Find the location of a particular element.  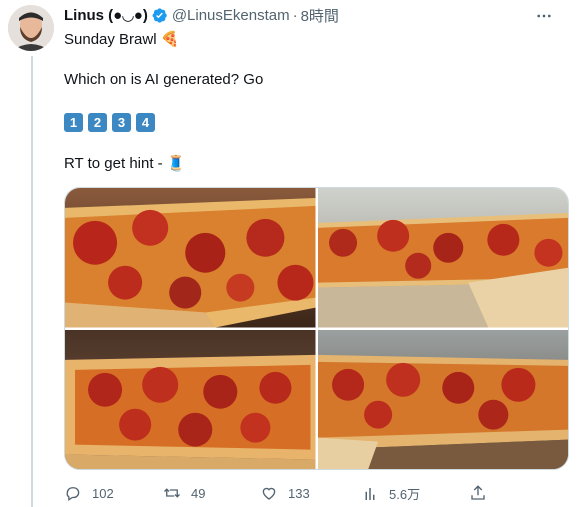

retweet-count: 49 is located at coordinates (198, 493).